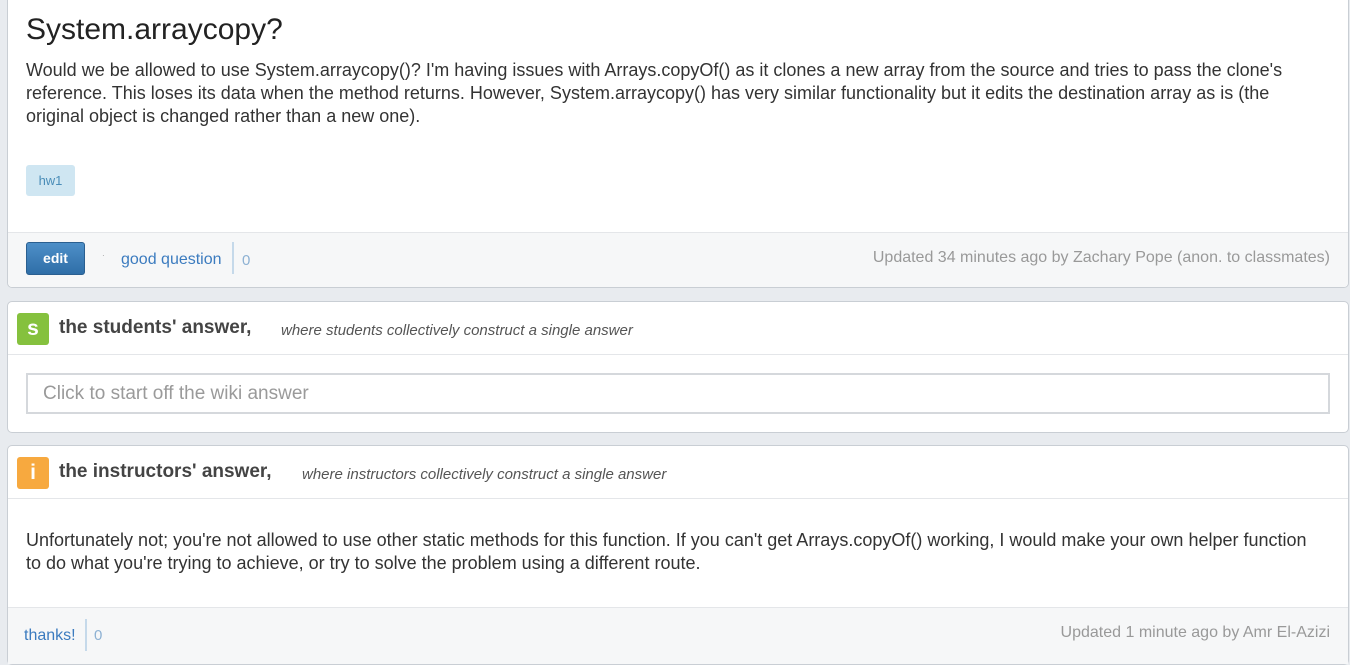  What do you see at coordinates (55, 258) in the screenshot?
I see `edit-button: edit` at bounding box center [55, 258].